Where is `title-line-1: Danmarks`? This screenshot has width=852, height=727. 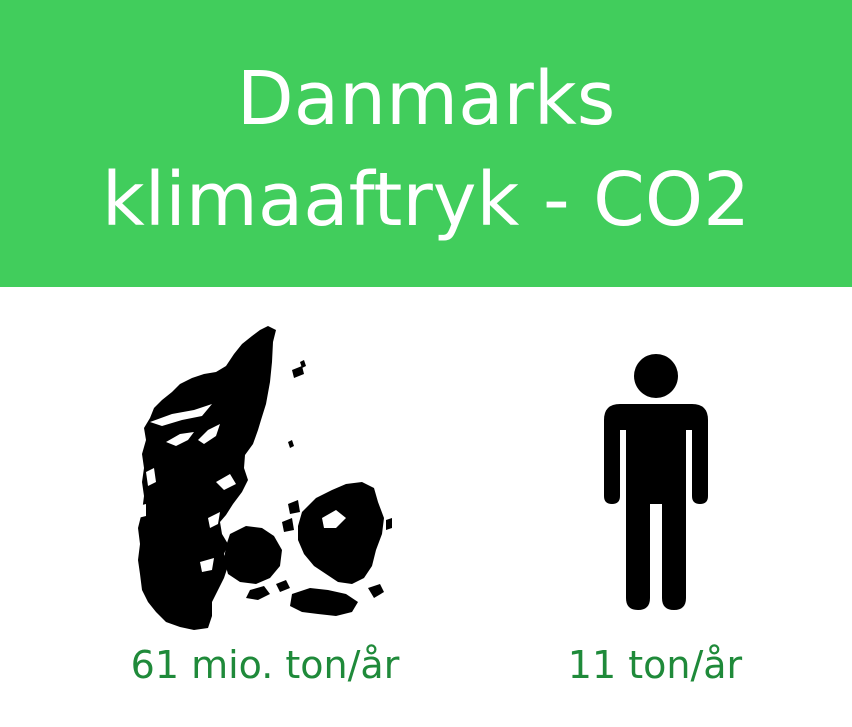 title-line-1: Danmarks is located at coordinates (426, 99).